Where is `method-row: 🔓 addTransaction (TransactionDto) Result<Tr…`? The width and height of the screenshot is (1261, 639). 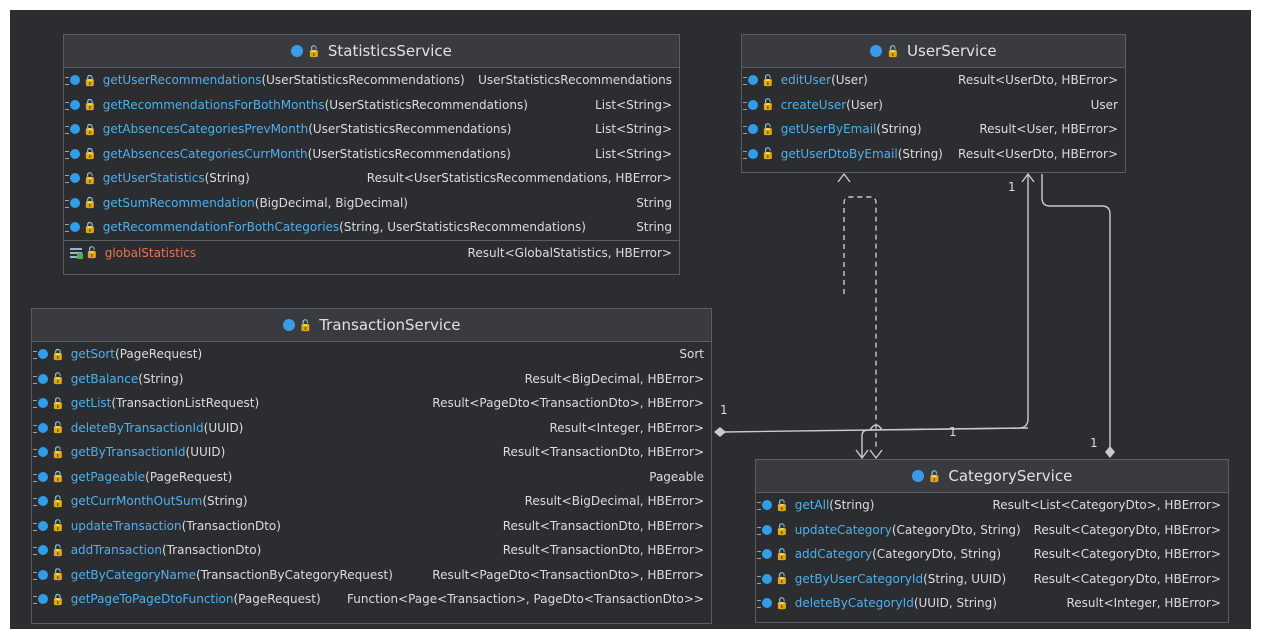
method-row: 🔓 addTransaction (TransactionDto) Result<Tr… is located at coordinates (371, 550).